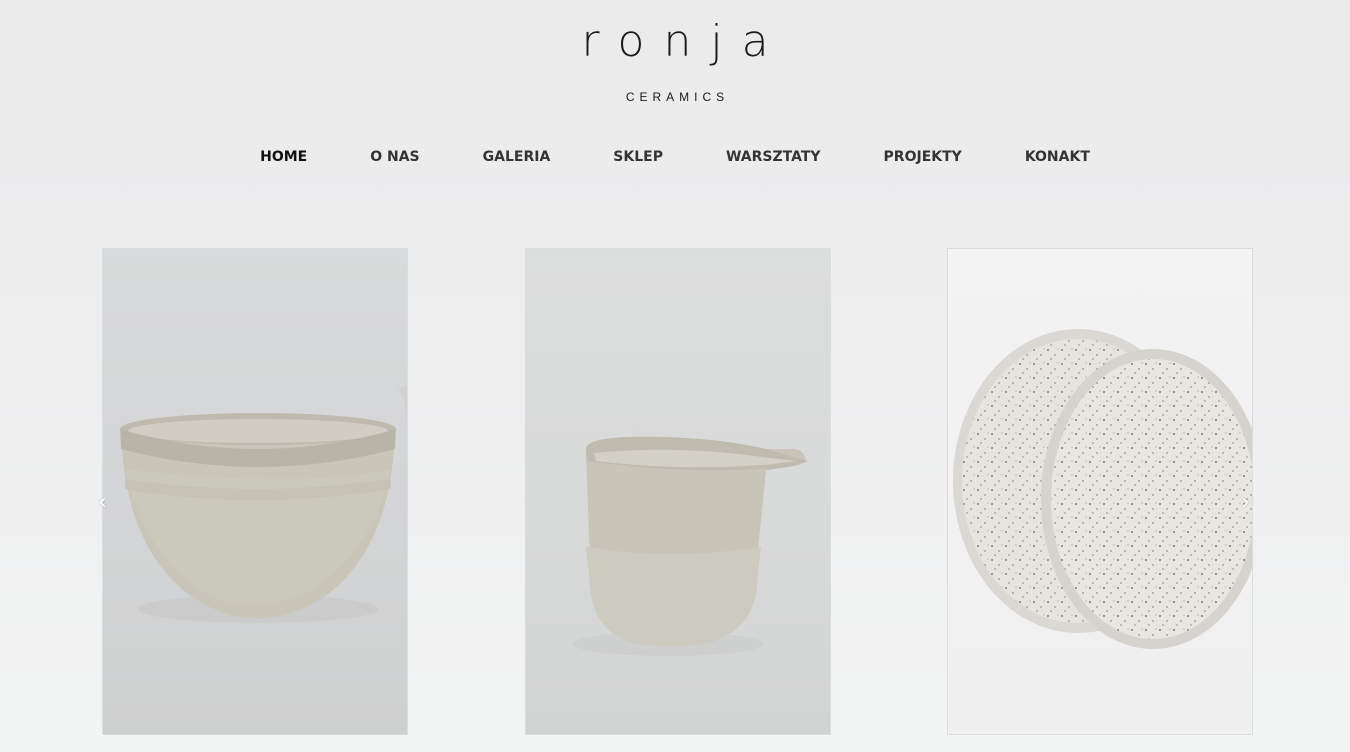  I want to click on slide-pitcher, so click(678, 491).